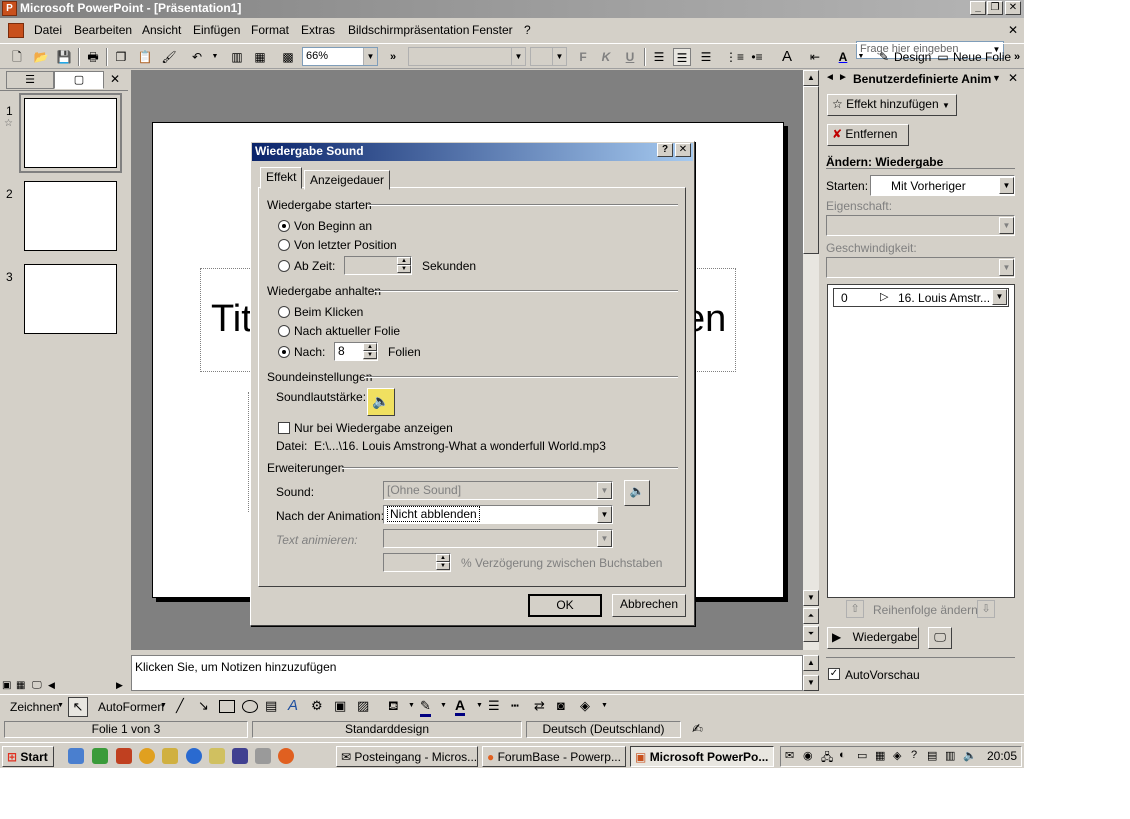 The width and height of the screenshot is (1130, 819). What do you see at coordinates (884, 57) in the screenshot?
I see `design-icon: ✎` at bounding box center [884, 57].